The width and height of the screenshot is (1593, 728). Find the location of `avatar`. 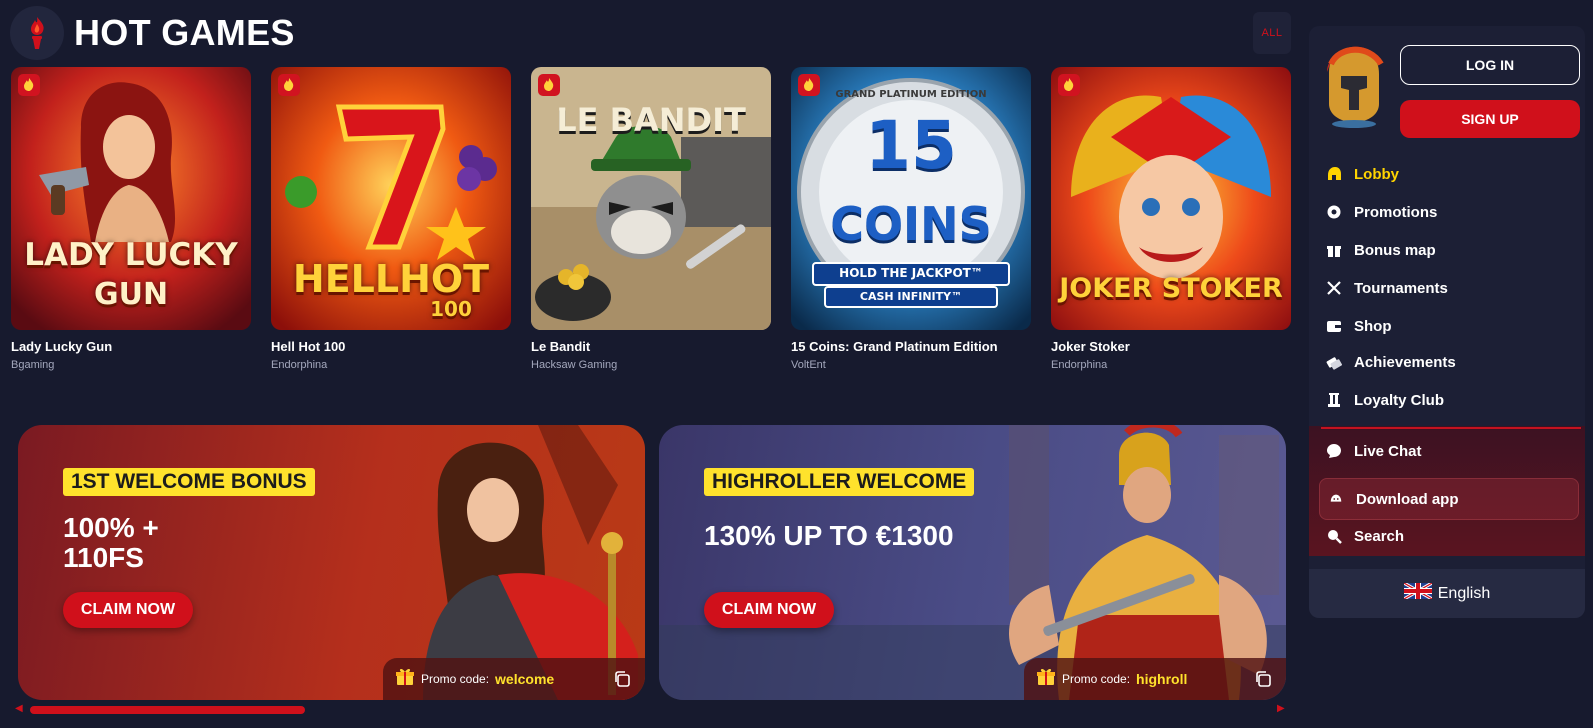

avatar is located at coordinates (1354, 85).